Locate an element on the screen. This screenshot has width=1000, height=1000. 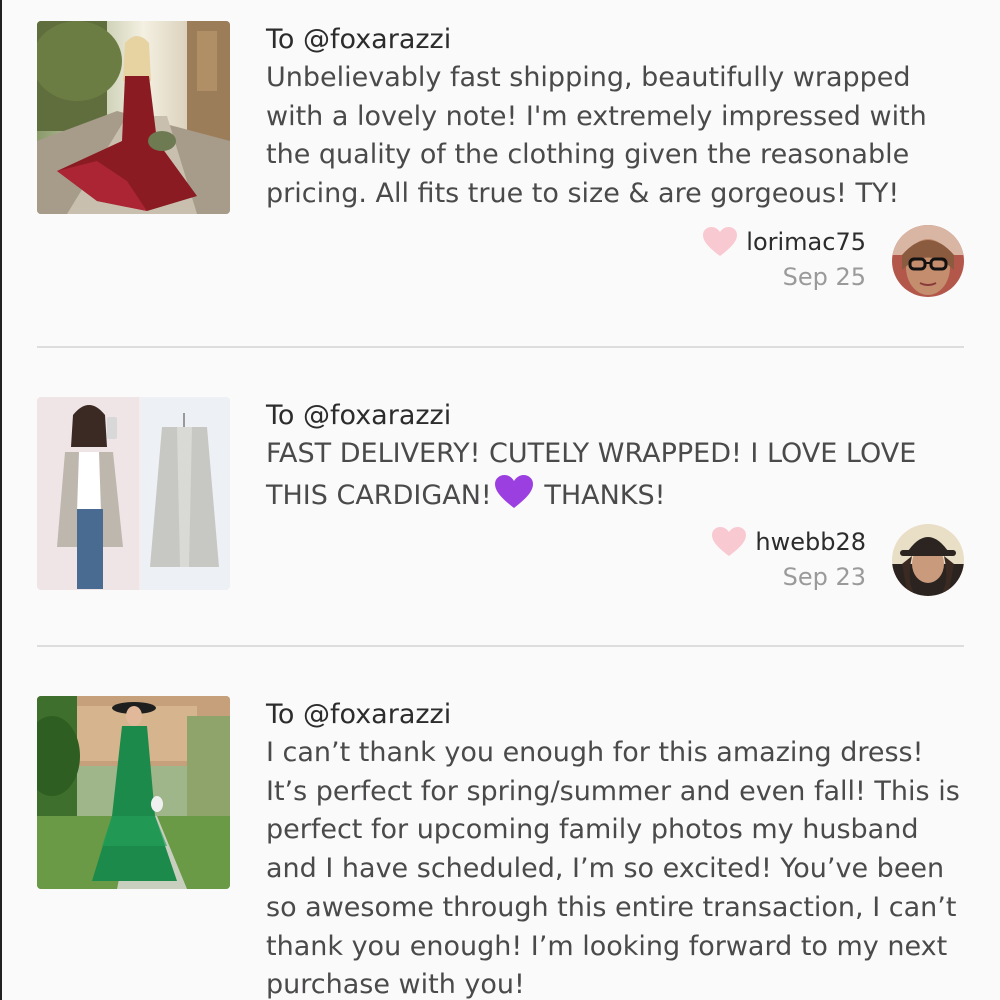
review-meta: hwebb28 Sep 23 is located at coordinates (788, 558).